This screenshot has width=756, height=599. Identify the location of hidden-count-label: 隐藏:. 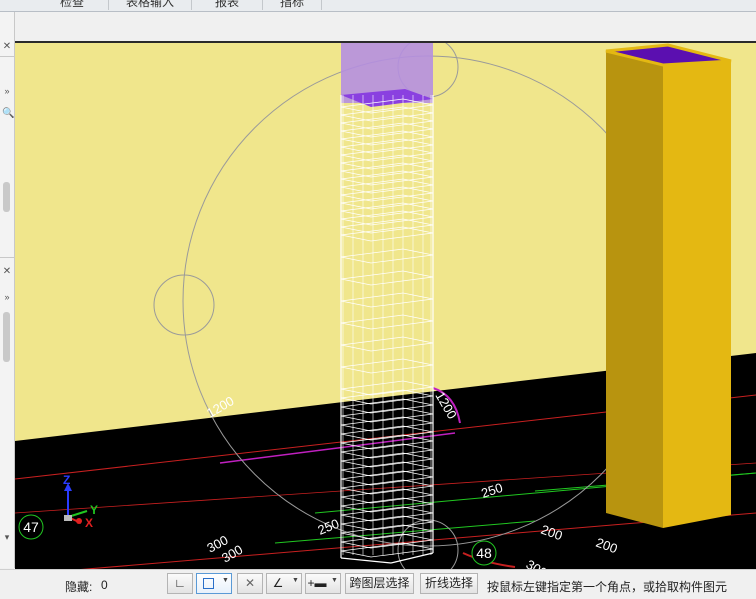
(79, 587).